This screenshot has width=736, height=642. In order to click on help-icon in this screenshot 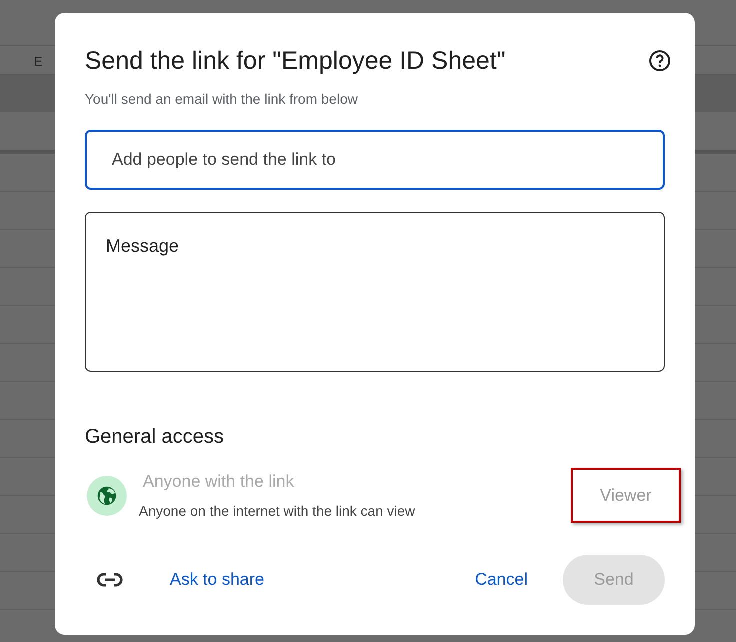, I will do `click(660, 61)`.